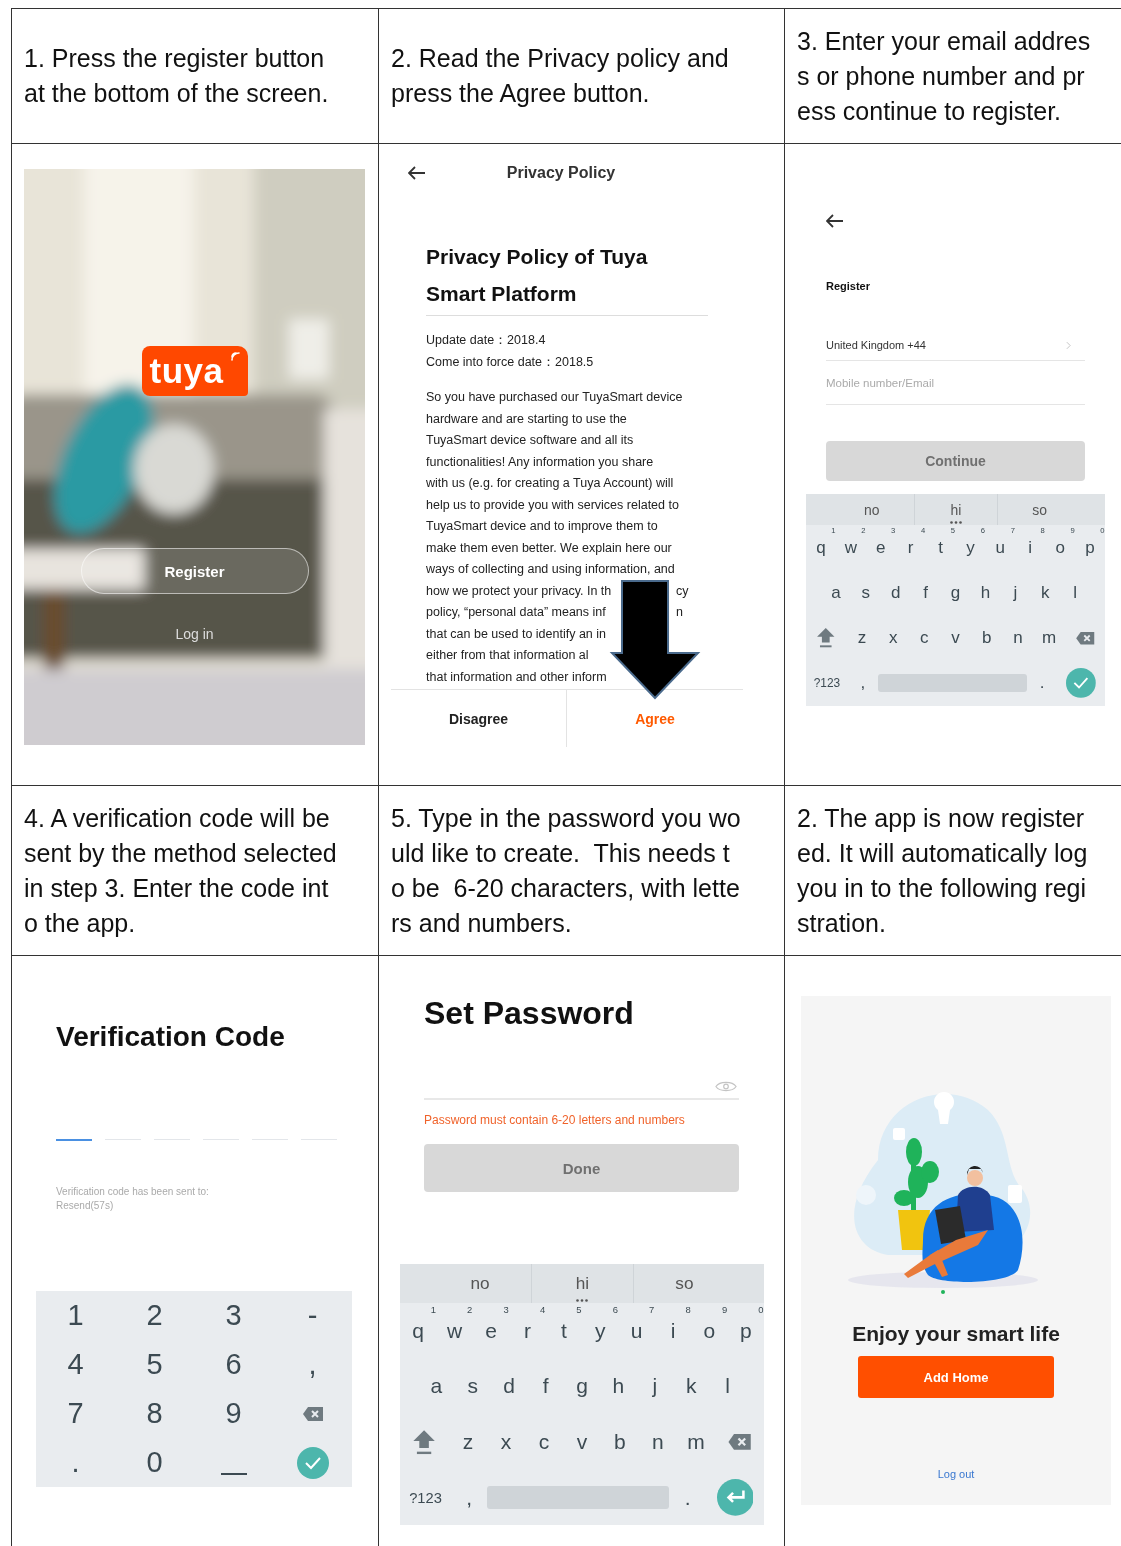  What do you see at coordinates (176, 76) in the screenshot?
I see `step-text: 1. Press the register button at the bottom of the screen.` at bounding box center [176, 76].